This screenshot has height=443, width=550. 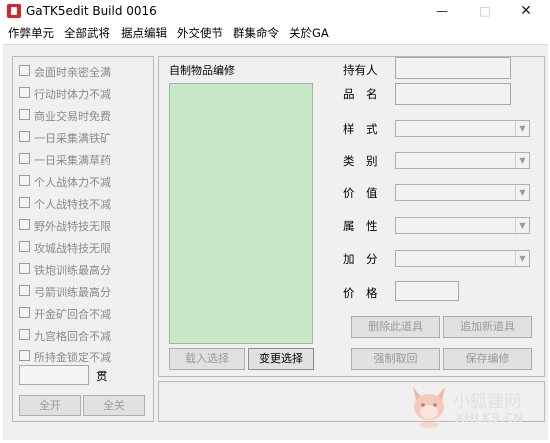 What do you see at coordinates (487, 359) in the screenshot?
I see `save-edit-button: 保存编修` at bounding box center [487, 359].